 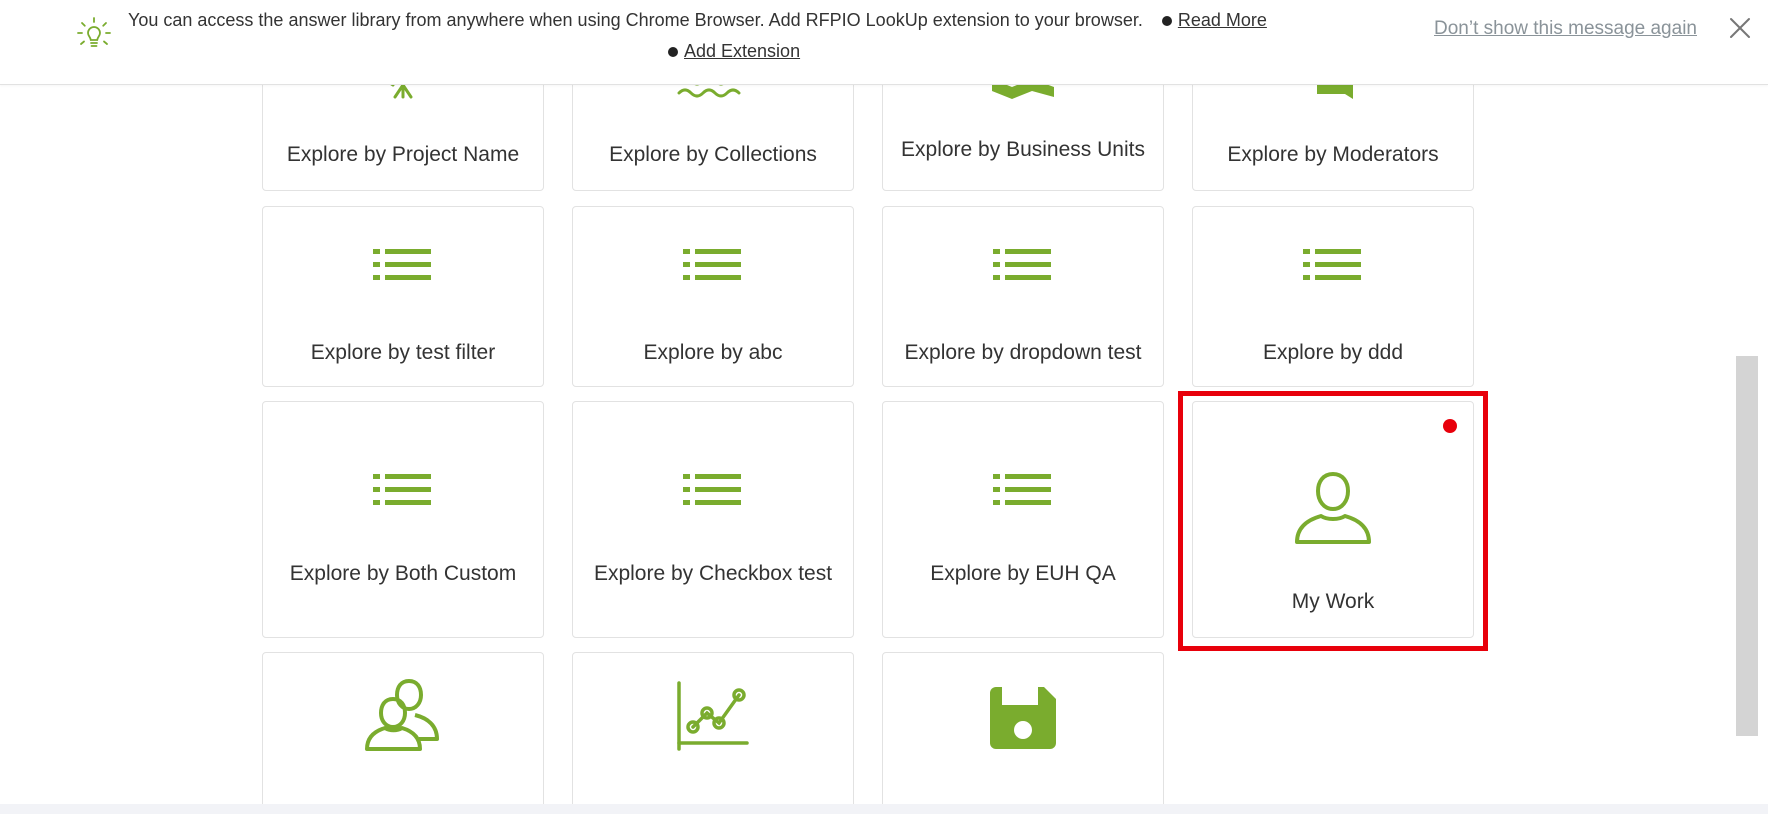 I want to click on tile-label: Explore by Both Custom, so click(x=403, y=573).